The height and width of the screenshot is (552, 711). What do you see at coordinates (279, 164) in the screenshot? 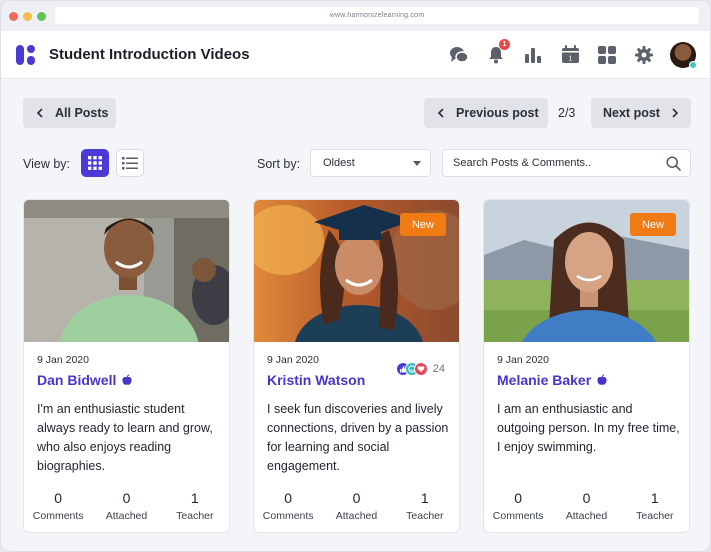
I see `sort-by-label: Sort by:` at bounding box center [279, 164].